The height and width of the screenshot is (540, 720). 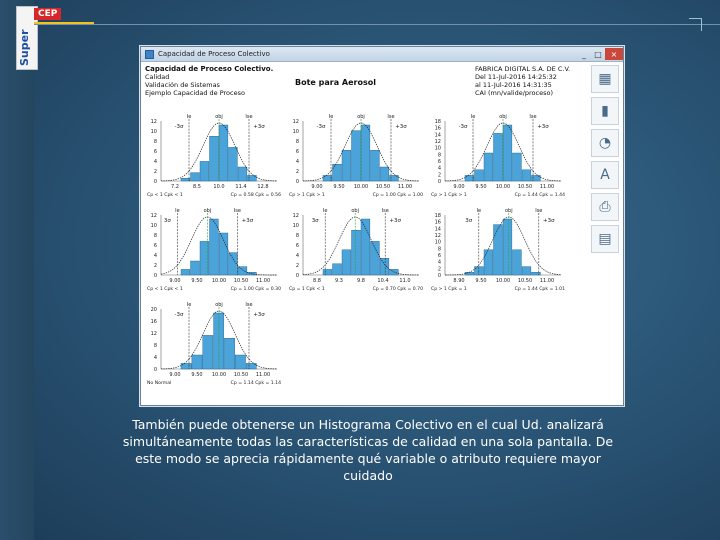 What do you see at coordinates (438, 122) in the screenshot?
I see `y-tick-label: 18` at bounding box center [438, 122].